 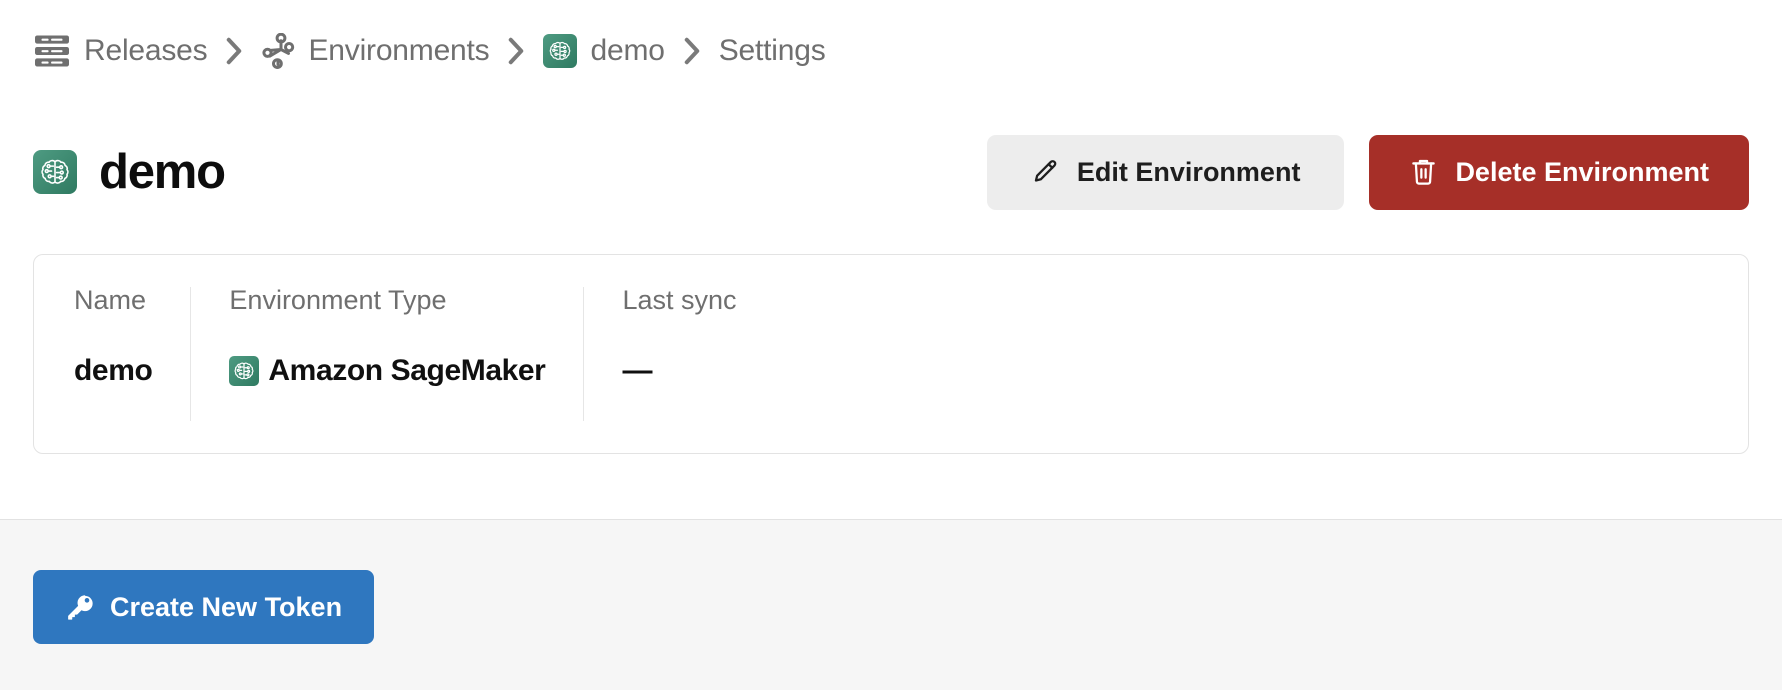 I want to click on breadcrumb-item-settings: Settings, so click(x=772, y=51).